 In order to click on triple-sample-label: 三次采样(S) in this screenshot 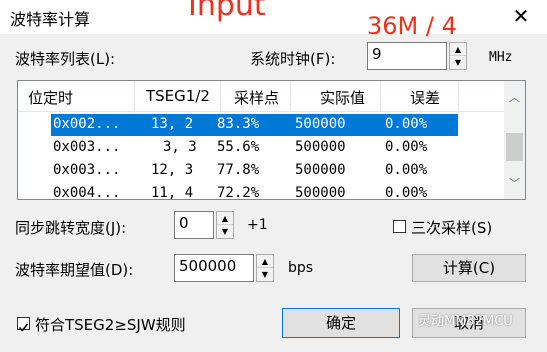, I will do `click(451, 227)`.